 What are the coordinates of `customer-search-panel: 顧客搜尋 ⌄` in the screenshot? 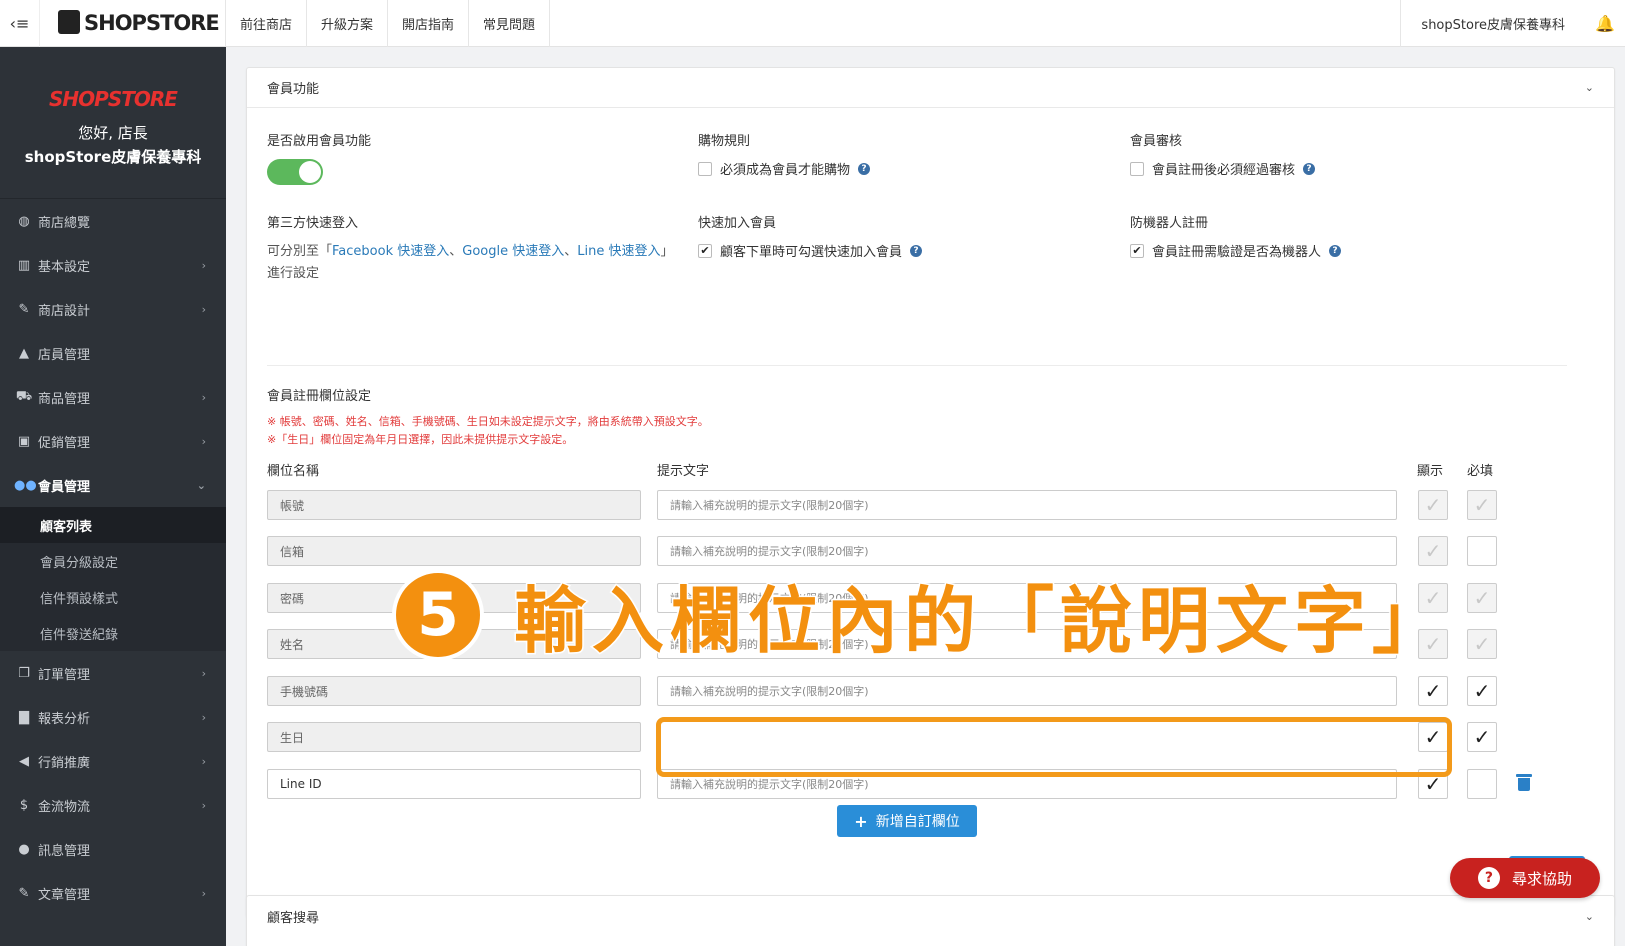 It's located at (930, 920).